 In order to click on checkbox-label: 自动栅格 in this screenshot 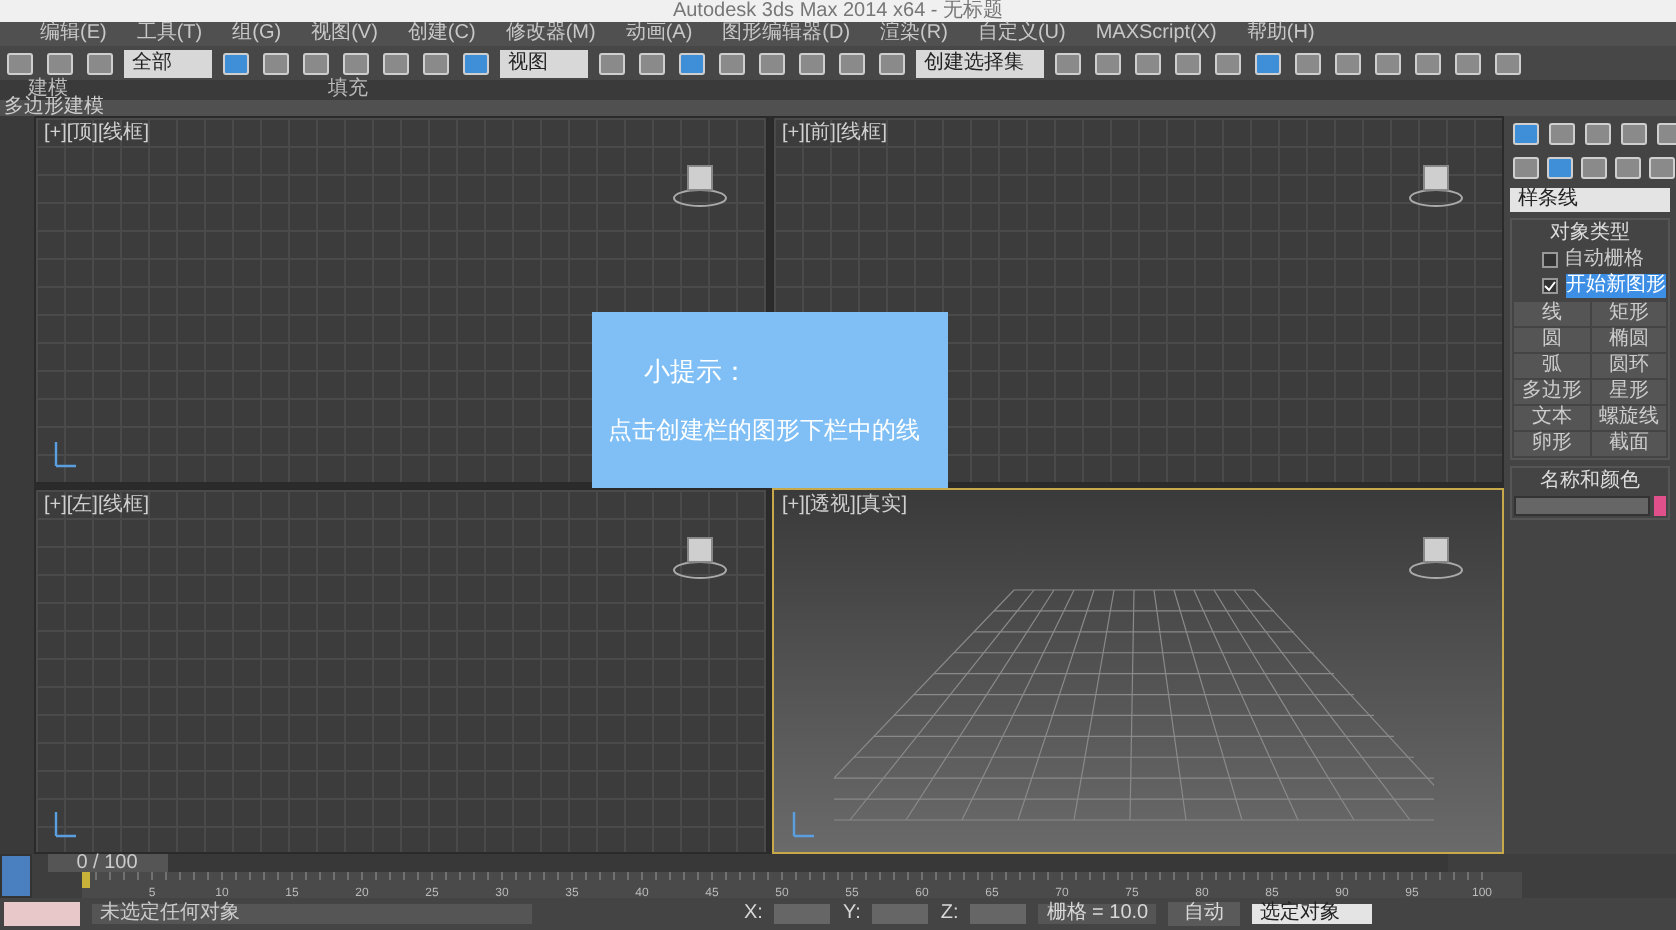, I will do `click(1604, 259)`.